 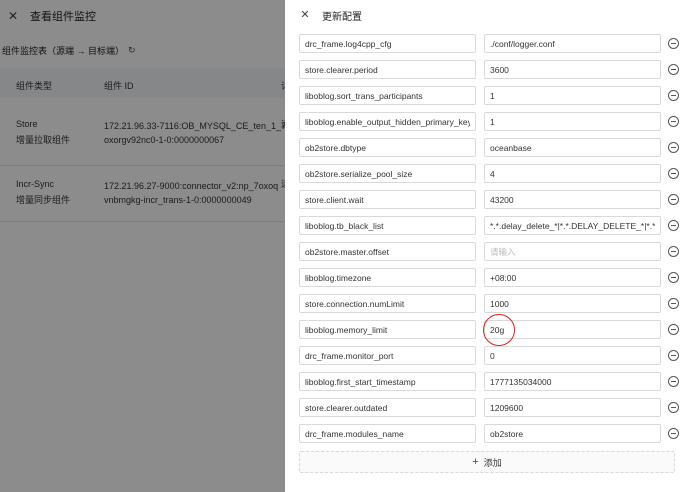 I want to click on add-config-label: 添加, so click(x=492, y=462).